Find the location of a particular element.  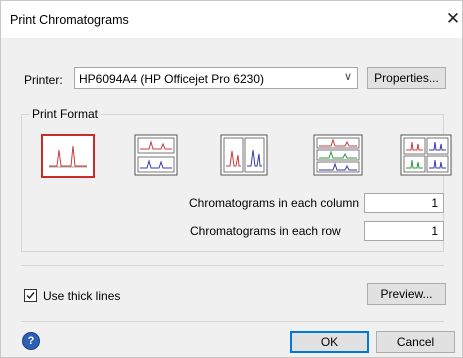

ok-button: OK is located at coordinates (329, 342).